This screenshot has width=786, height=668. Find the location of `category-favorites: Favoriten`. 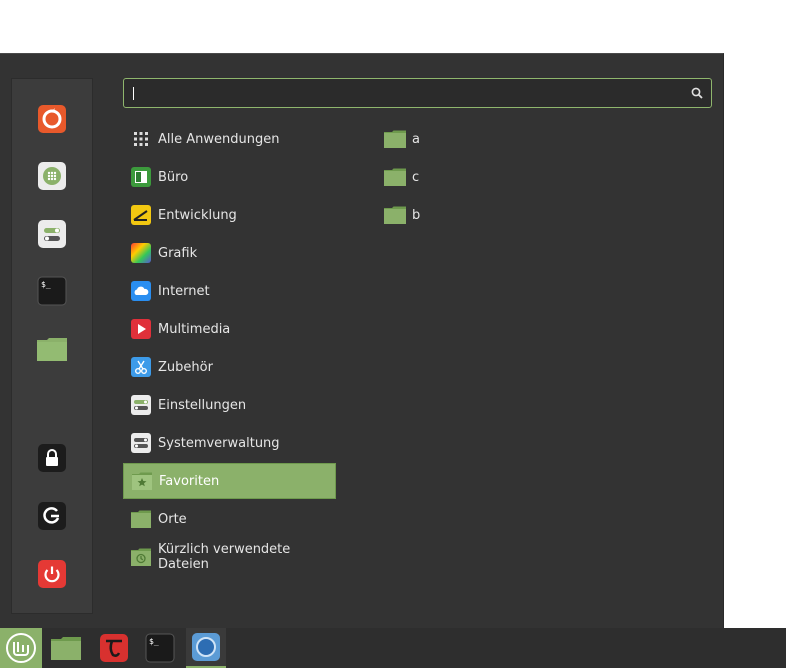

category-favorites: Favoriten is located at coordinates (229, 481).